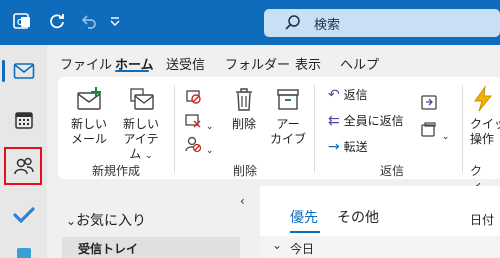 Image resolution: width=500 pixels, height=258 pixels. I want to click on tab-focused: 優先, so click(304, 217).